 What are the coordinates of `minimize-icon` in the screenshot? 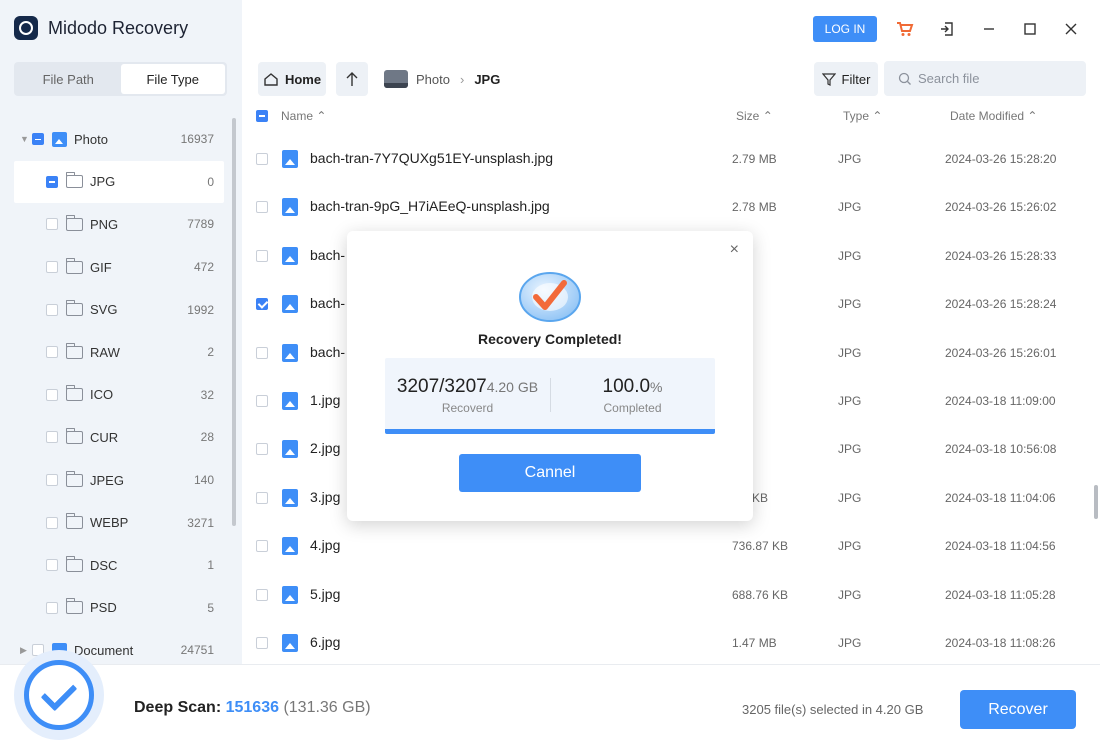 It's located at (989, 29).